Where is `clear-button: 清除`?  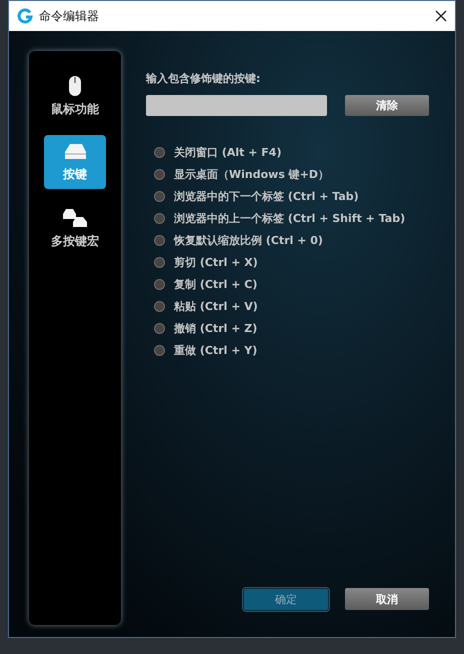
clear-button: 清除 is located at coordinates (387, 105).